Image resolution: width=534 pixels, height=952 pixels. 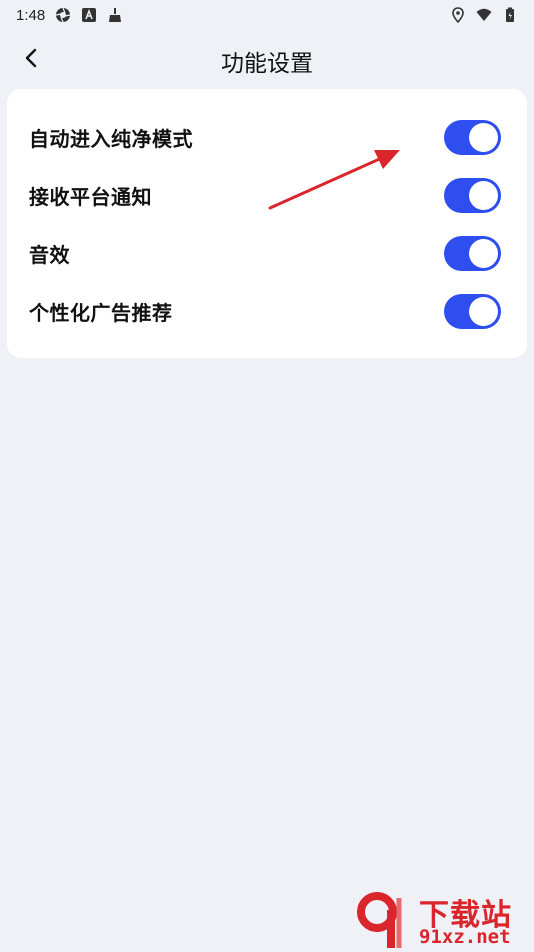 What do you see at coordinates (267, 253) in the screenshot?
I see `setting-row-sound-effects: 音效` at bounding box center [267, 253].